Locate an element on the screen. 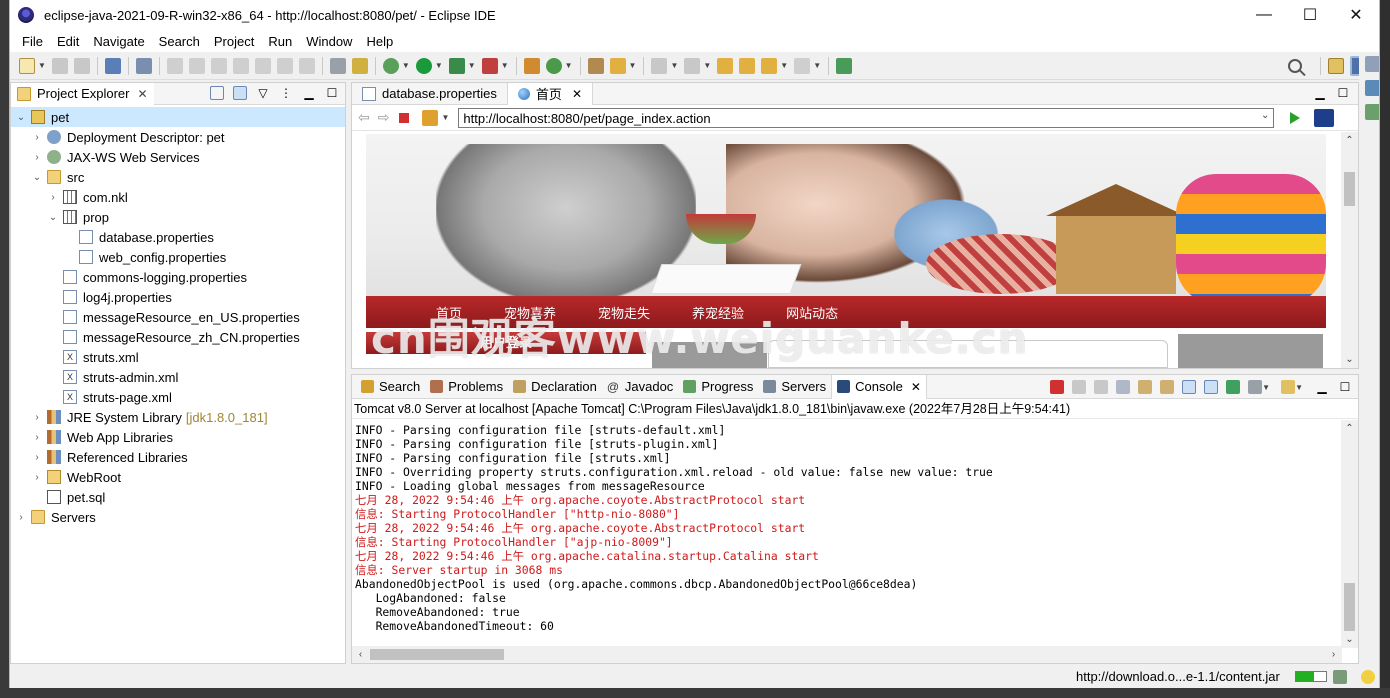  step-into-icon is located at coordinates (262, 65).